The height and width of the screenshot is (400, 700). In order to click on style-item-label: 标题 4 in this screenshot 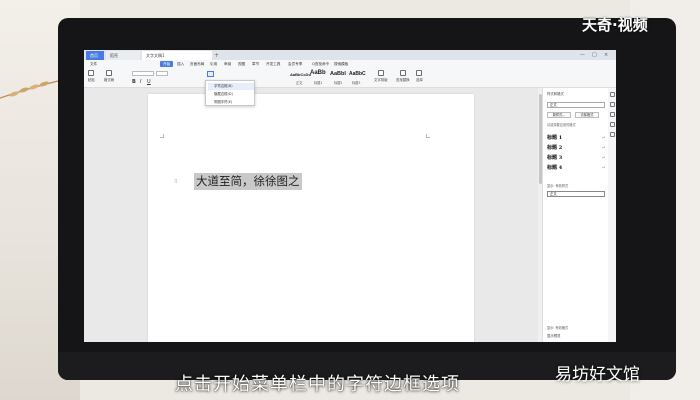, I will do `click(555, 168)`.